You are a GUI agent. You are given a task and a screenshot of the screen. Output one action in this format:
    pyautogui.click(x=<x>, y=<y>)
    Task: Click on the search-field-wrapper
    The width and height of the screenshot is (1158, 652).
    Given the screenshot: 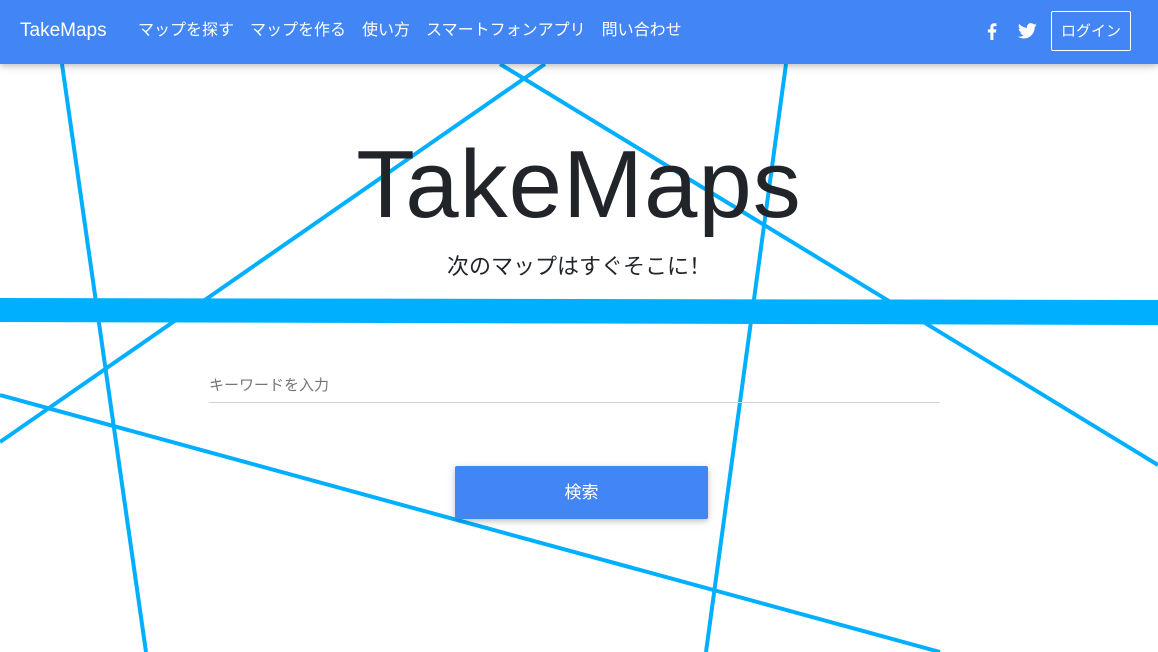 What is the action you would take?
    pyautogui.click(x=574, y=386)
    